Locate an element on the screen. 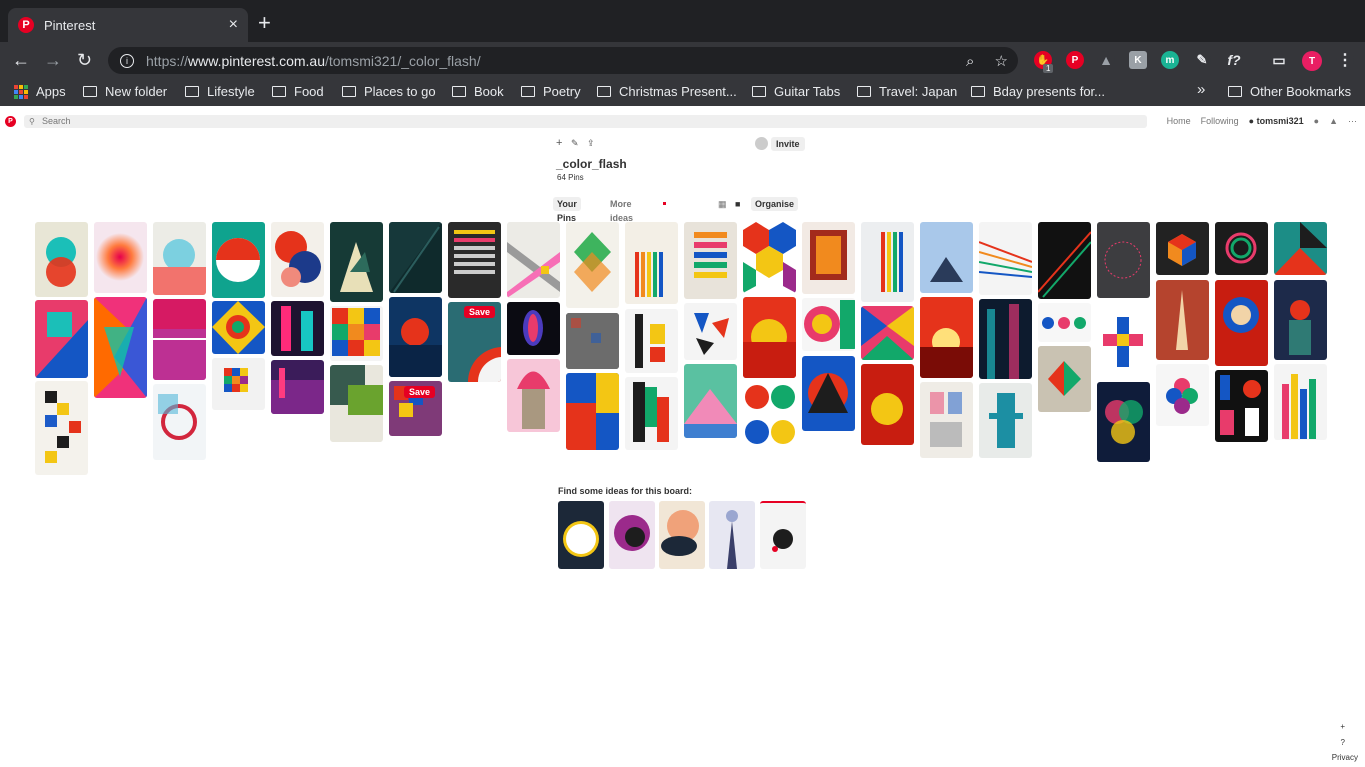 Image resolution: width=1365 pixels, height=767 pixels. tab-more-ideas: More ideas is located at coordinates (621, 210).